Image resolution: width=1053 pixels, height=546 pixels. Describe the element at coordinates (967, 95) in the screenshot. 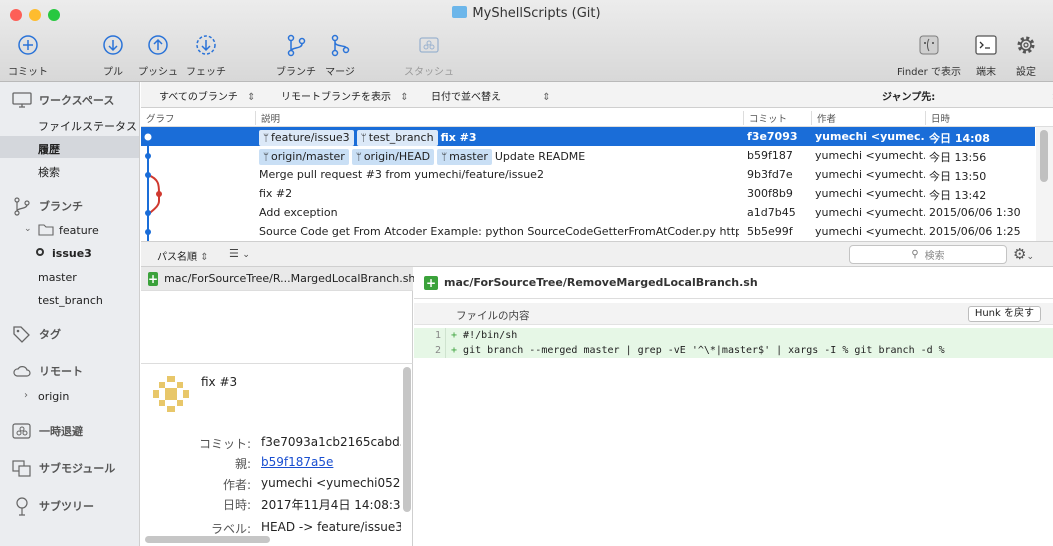

I see `jump-to-dropdown: ジャンプ先: ⇕` at that location.